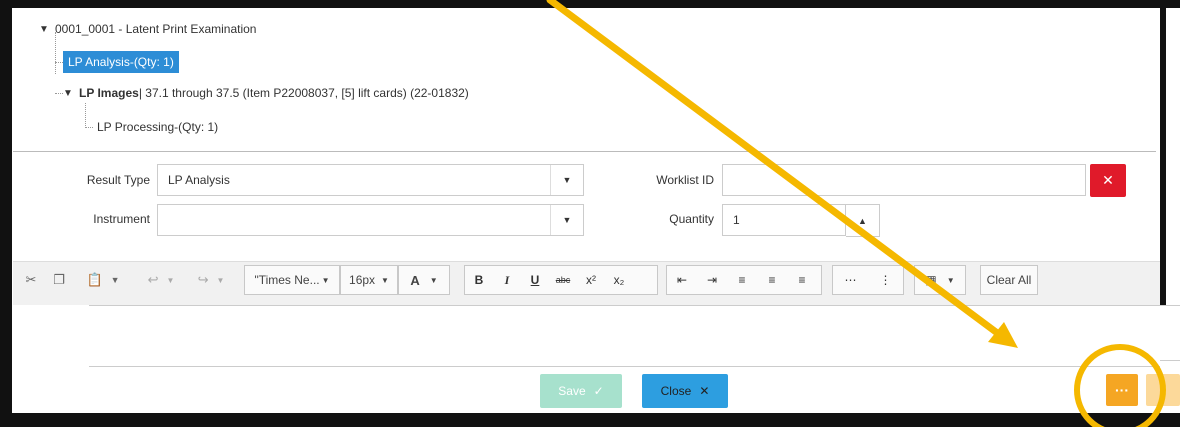 The height and width of the screenshot is (427, 1180). What do you see at coordinates (507, 280) in the screenshot?
I see `italic-button: I` at bounding box center [507, 280].